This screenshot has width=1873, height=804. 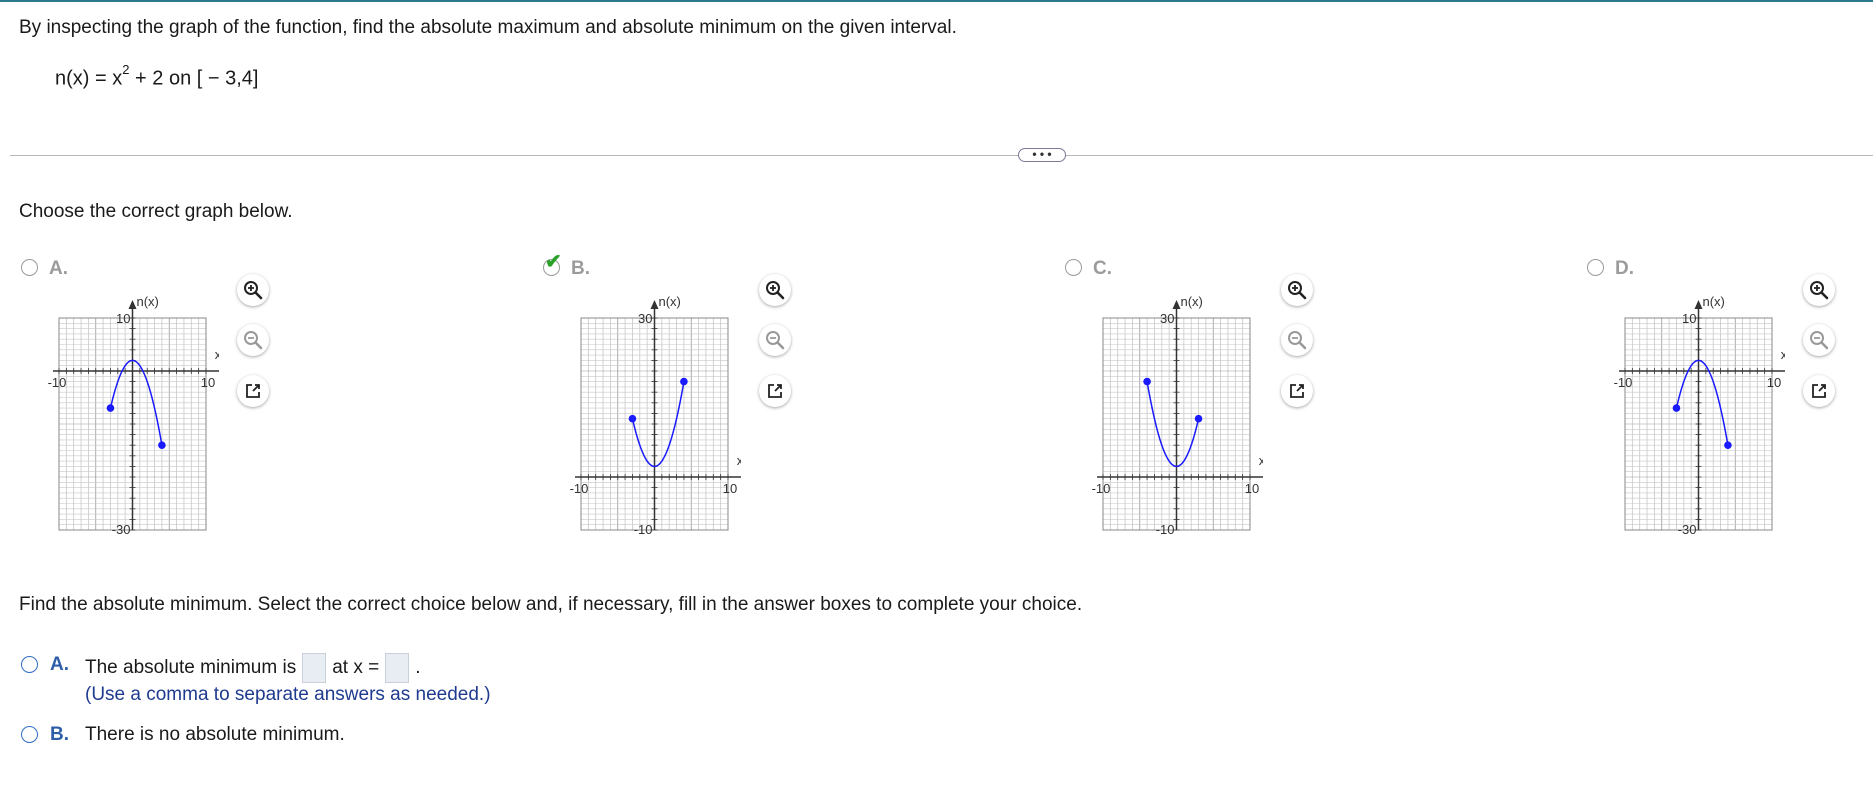 I want to click on graph-option-b: ✔ B. n(x) x 30 -10 -10 10, so click(x=671, y=398).